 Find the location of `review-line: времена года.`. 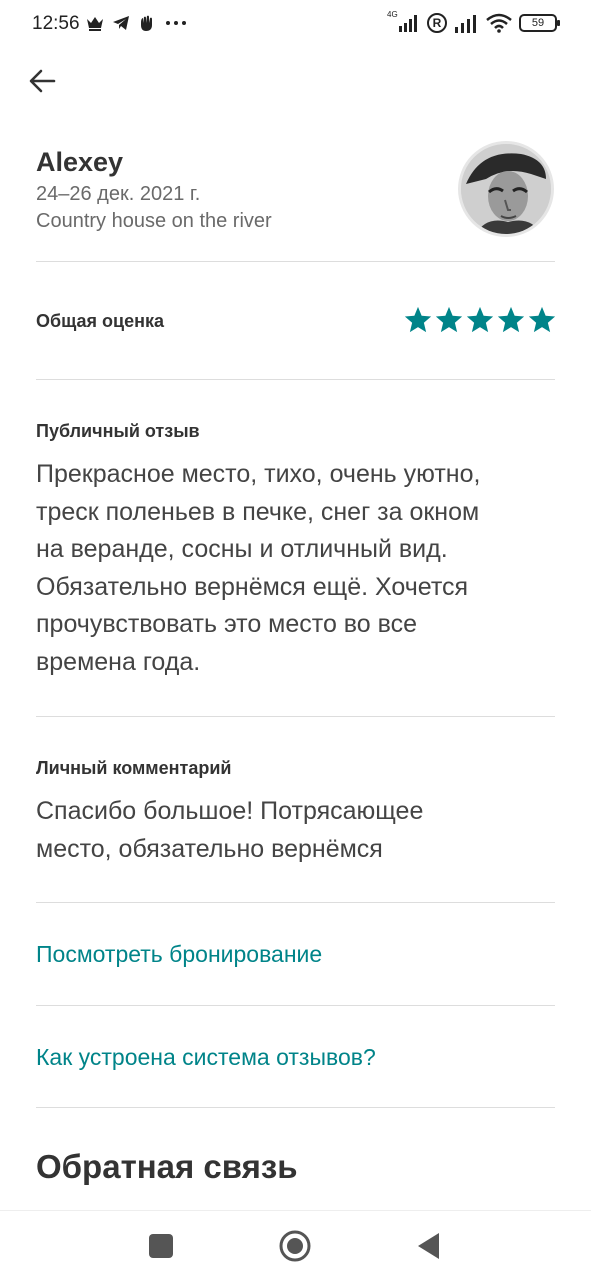

review-line: времена года. is located at coordinates (118, 661).